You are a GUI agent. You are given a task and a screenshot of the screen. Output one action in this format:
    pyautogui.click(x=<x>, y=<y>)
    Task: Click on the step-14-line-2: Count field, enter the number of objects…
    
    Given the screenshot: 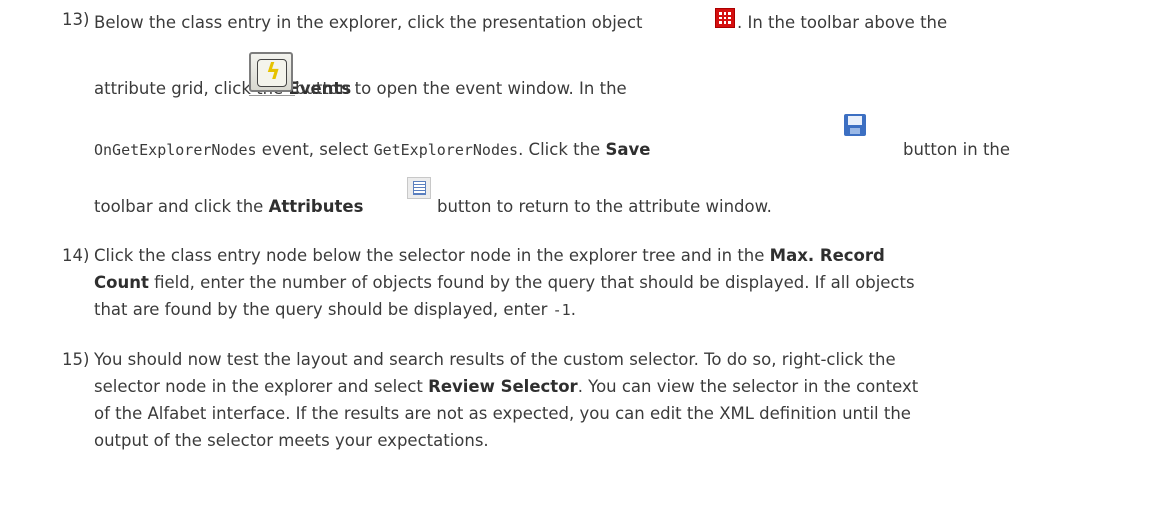 What is the action you would take?
    pyautogui.click(x=504, y=283)
    